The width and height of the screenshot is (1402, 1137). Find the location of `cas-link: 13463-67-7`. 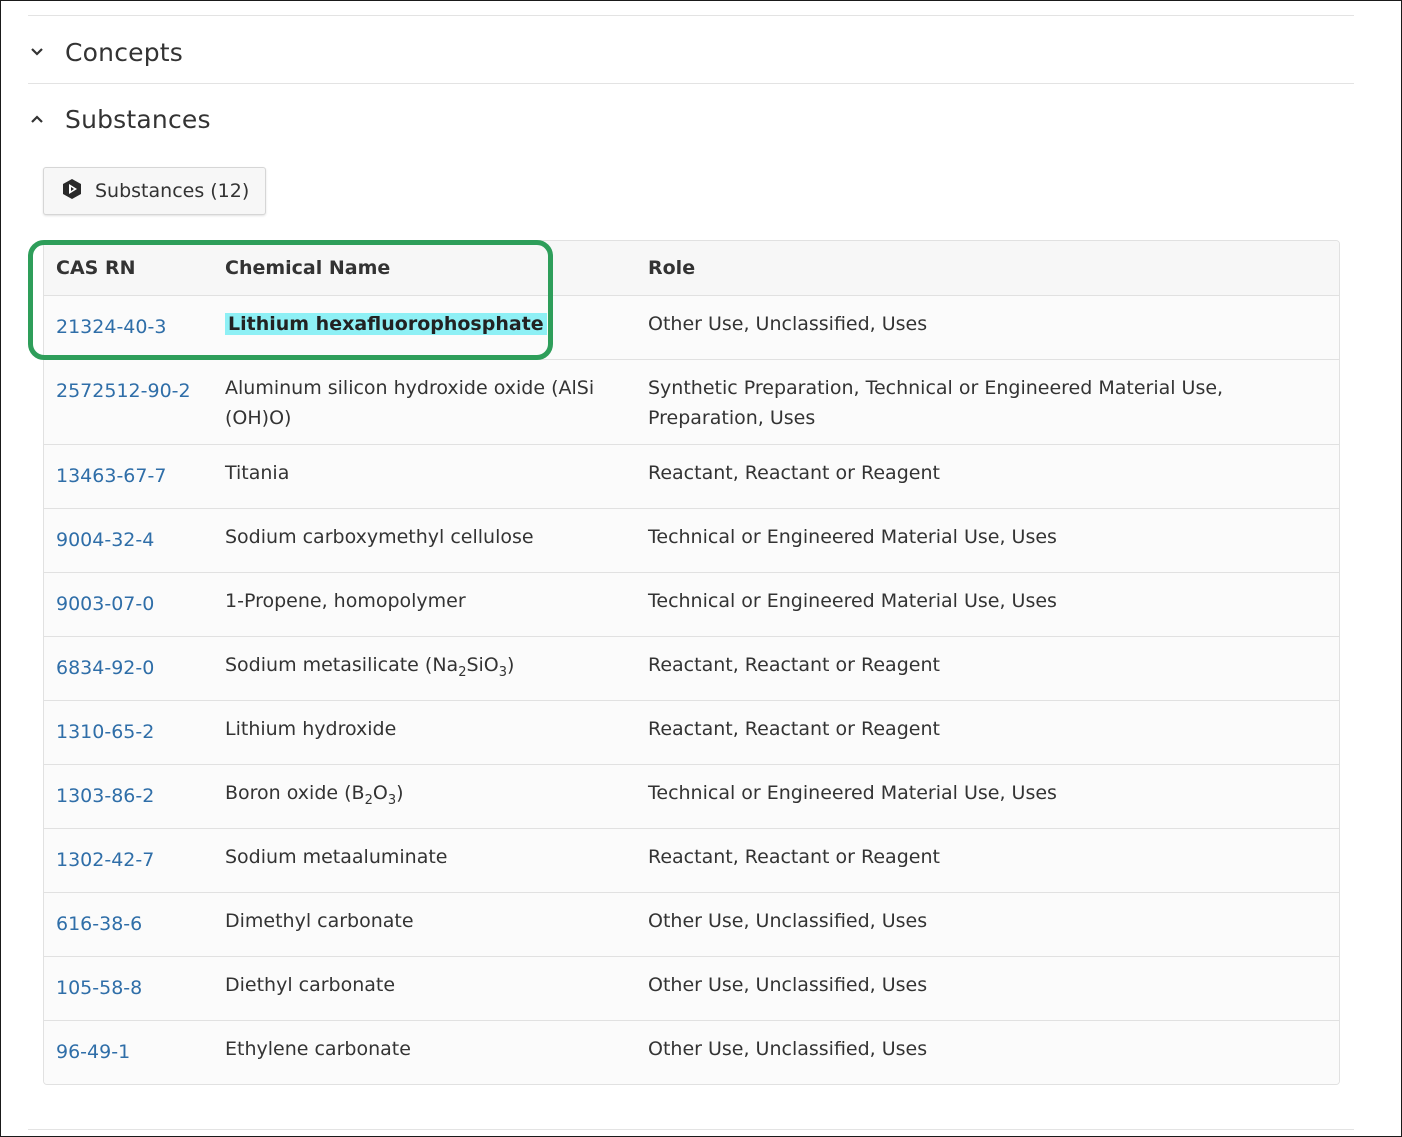

cas-link: 13463-67-7 is located at coordinates (111, 476).